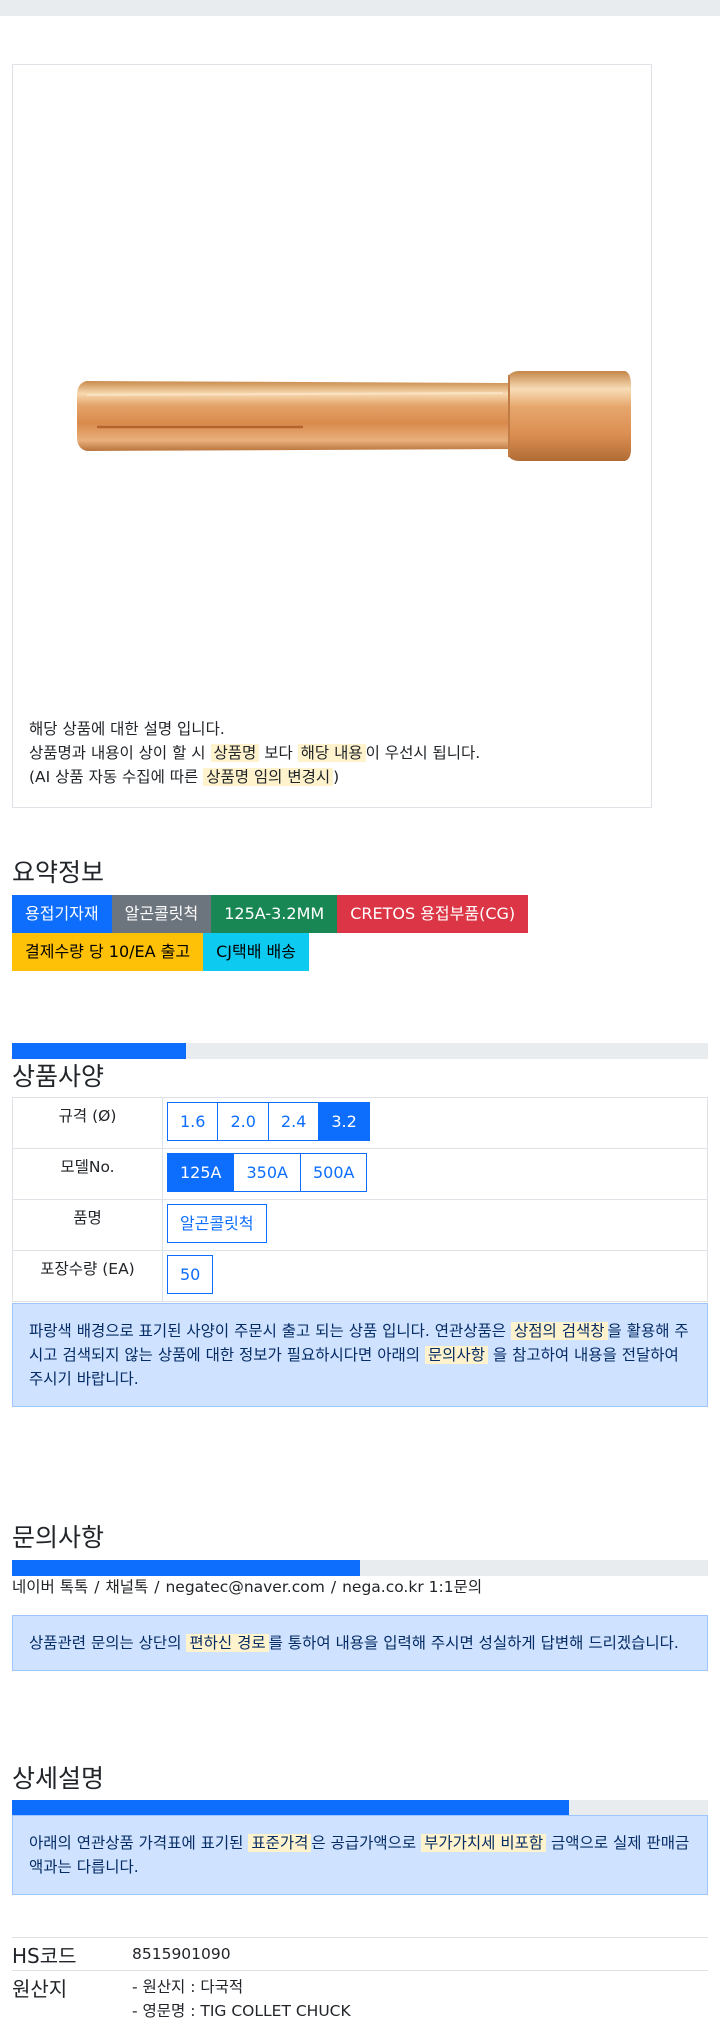 This screenshot has height=2023, width=720. Describe the element at coordinates (456, 1355) in the screenshot. I see `highlight: 문의사항` at that location.